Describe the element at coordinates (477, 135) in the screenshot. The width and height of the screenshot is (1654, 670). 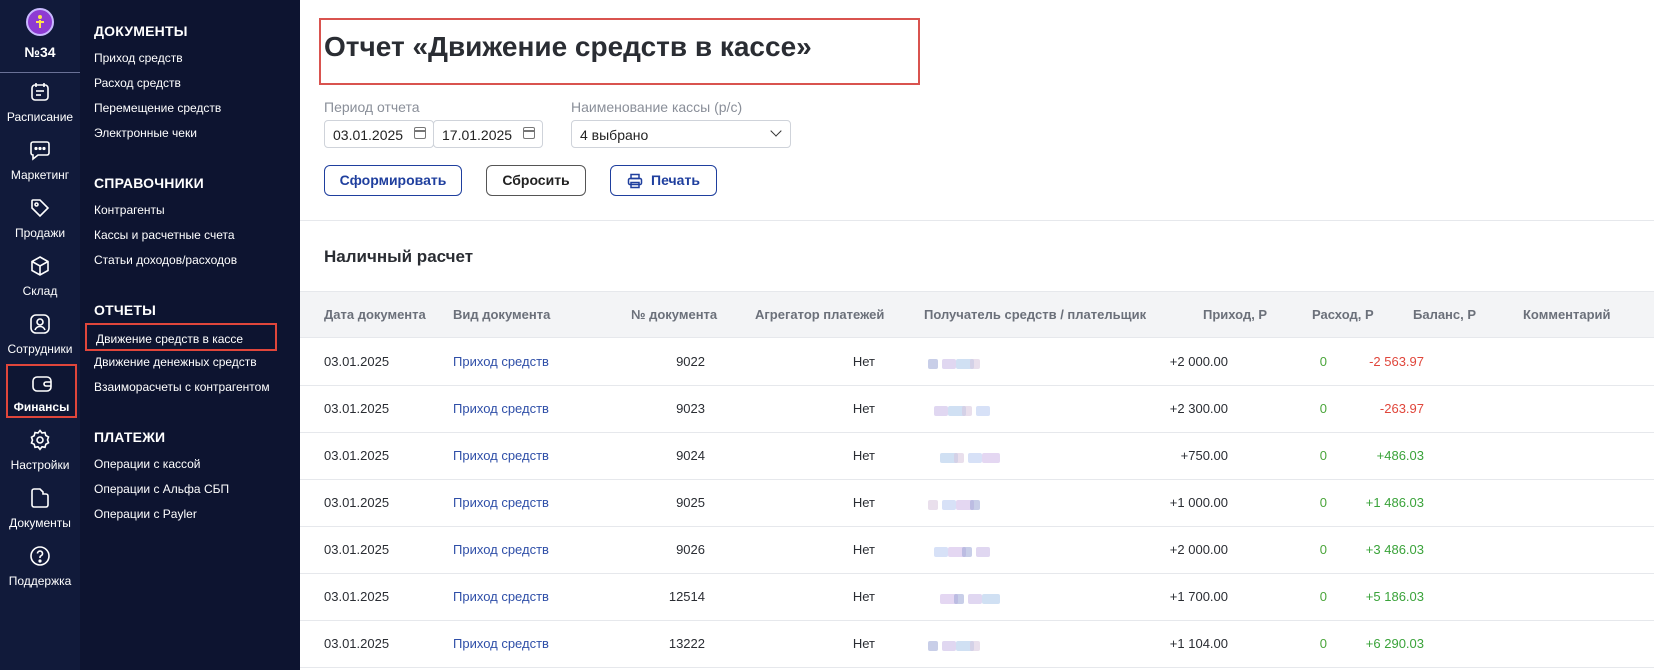
I see `date-to-value: 17.01.2025` at that location.